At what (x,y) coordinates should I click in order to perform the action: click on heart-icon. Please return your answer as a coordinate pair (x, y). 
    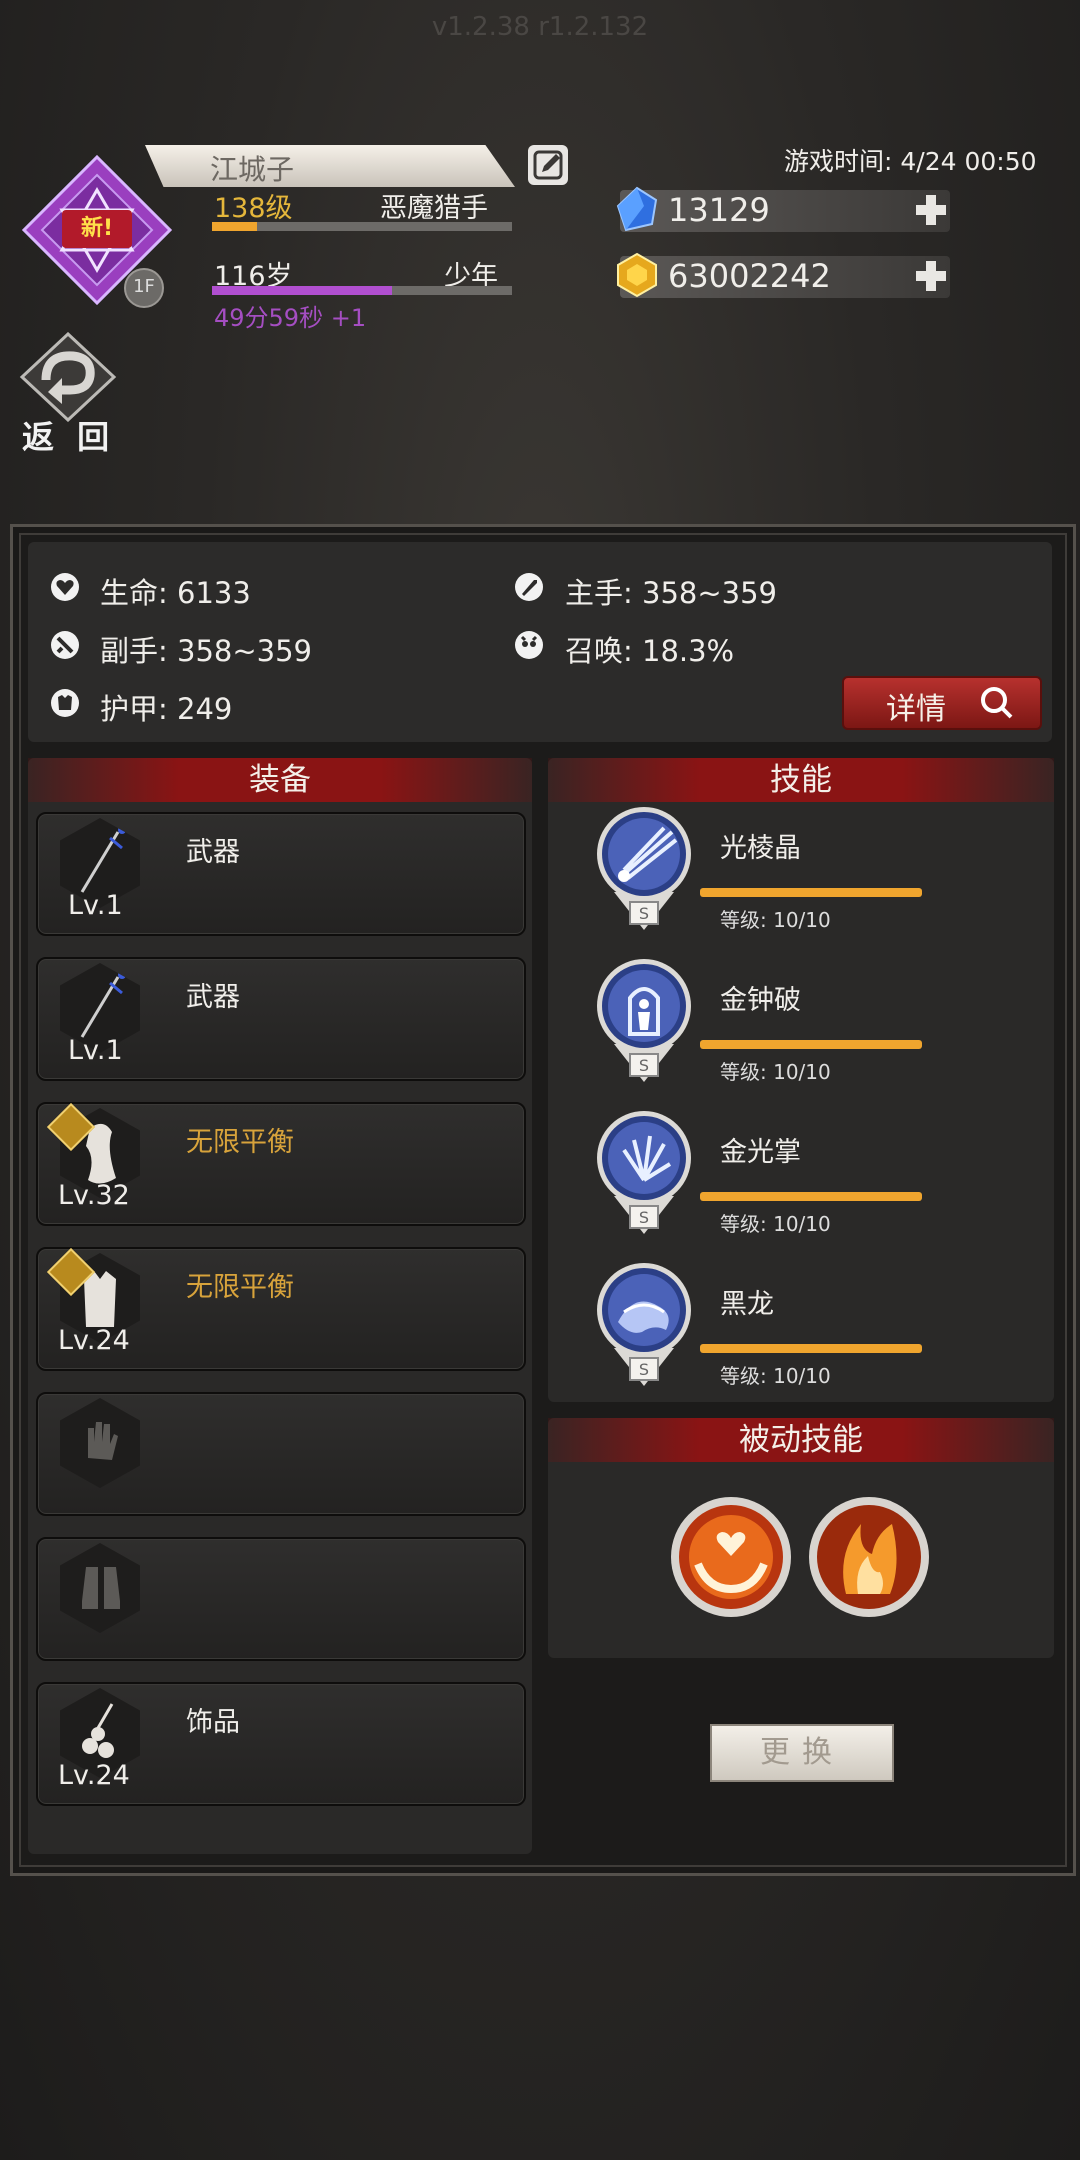
    Looking at the image, I should click on (65, 587).